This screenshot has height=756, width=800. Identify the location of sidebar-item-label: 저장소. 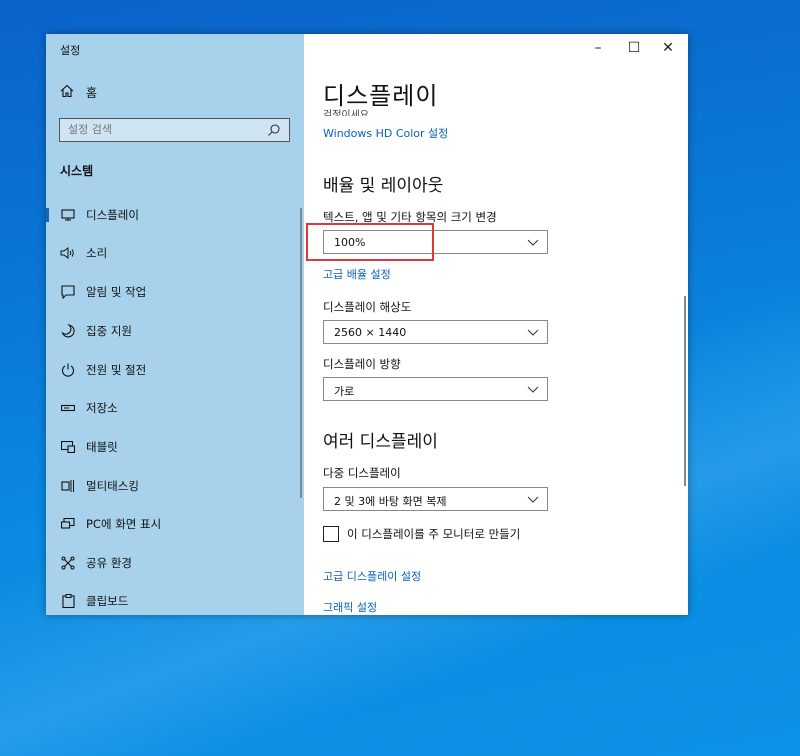
(102, 408).